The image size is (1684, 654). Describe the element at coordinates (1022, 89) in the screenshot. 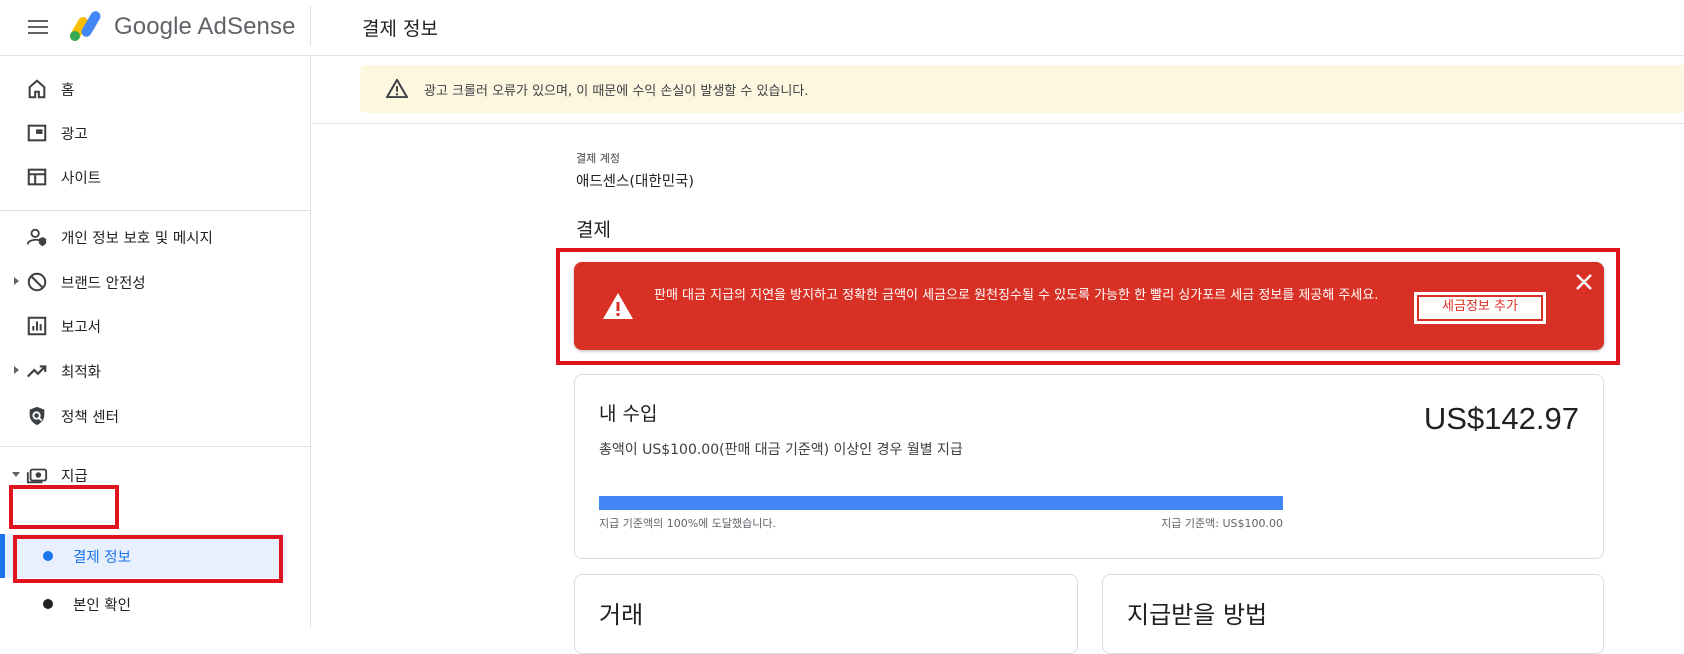

I see `crawler-warning-banner: 광고 크롤러 오류가 있으며, 이 때문에 수익 손실이 발생할 수 있습니다.` at that location.